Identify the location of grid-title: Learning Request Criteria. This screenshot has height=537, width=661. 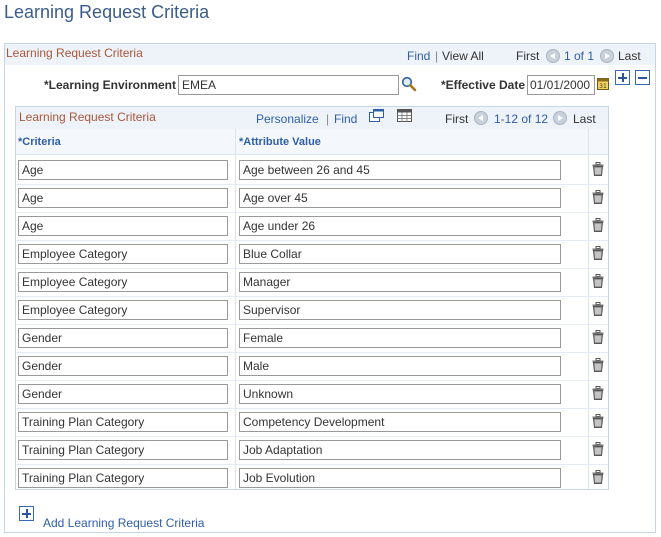
(87, 117).